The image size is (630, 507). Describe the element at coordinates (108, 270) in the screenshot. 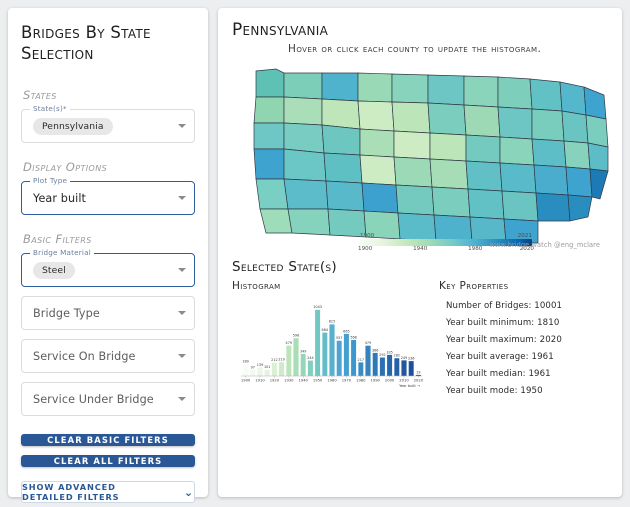

I see `bridge-material-select: Steel` at that location.